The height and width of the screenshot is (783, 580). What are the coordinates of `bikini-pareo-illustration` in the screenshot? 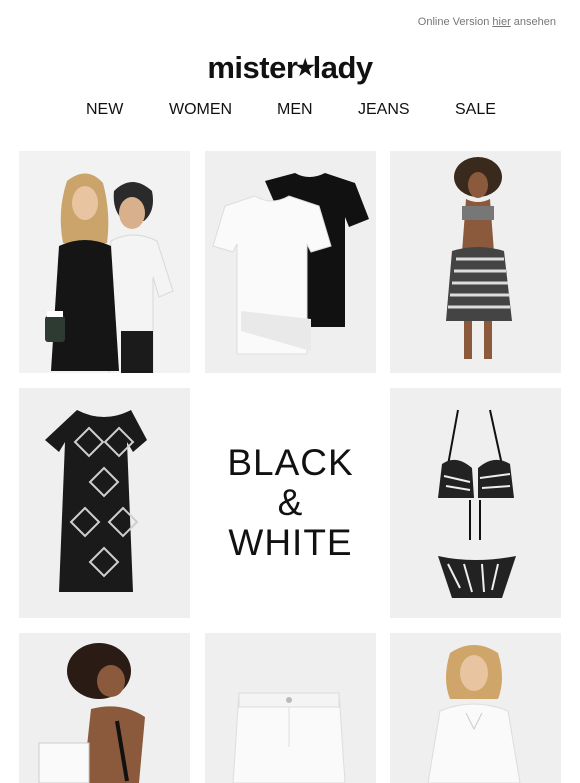 It's located at (475, 262).